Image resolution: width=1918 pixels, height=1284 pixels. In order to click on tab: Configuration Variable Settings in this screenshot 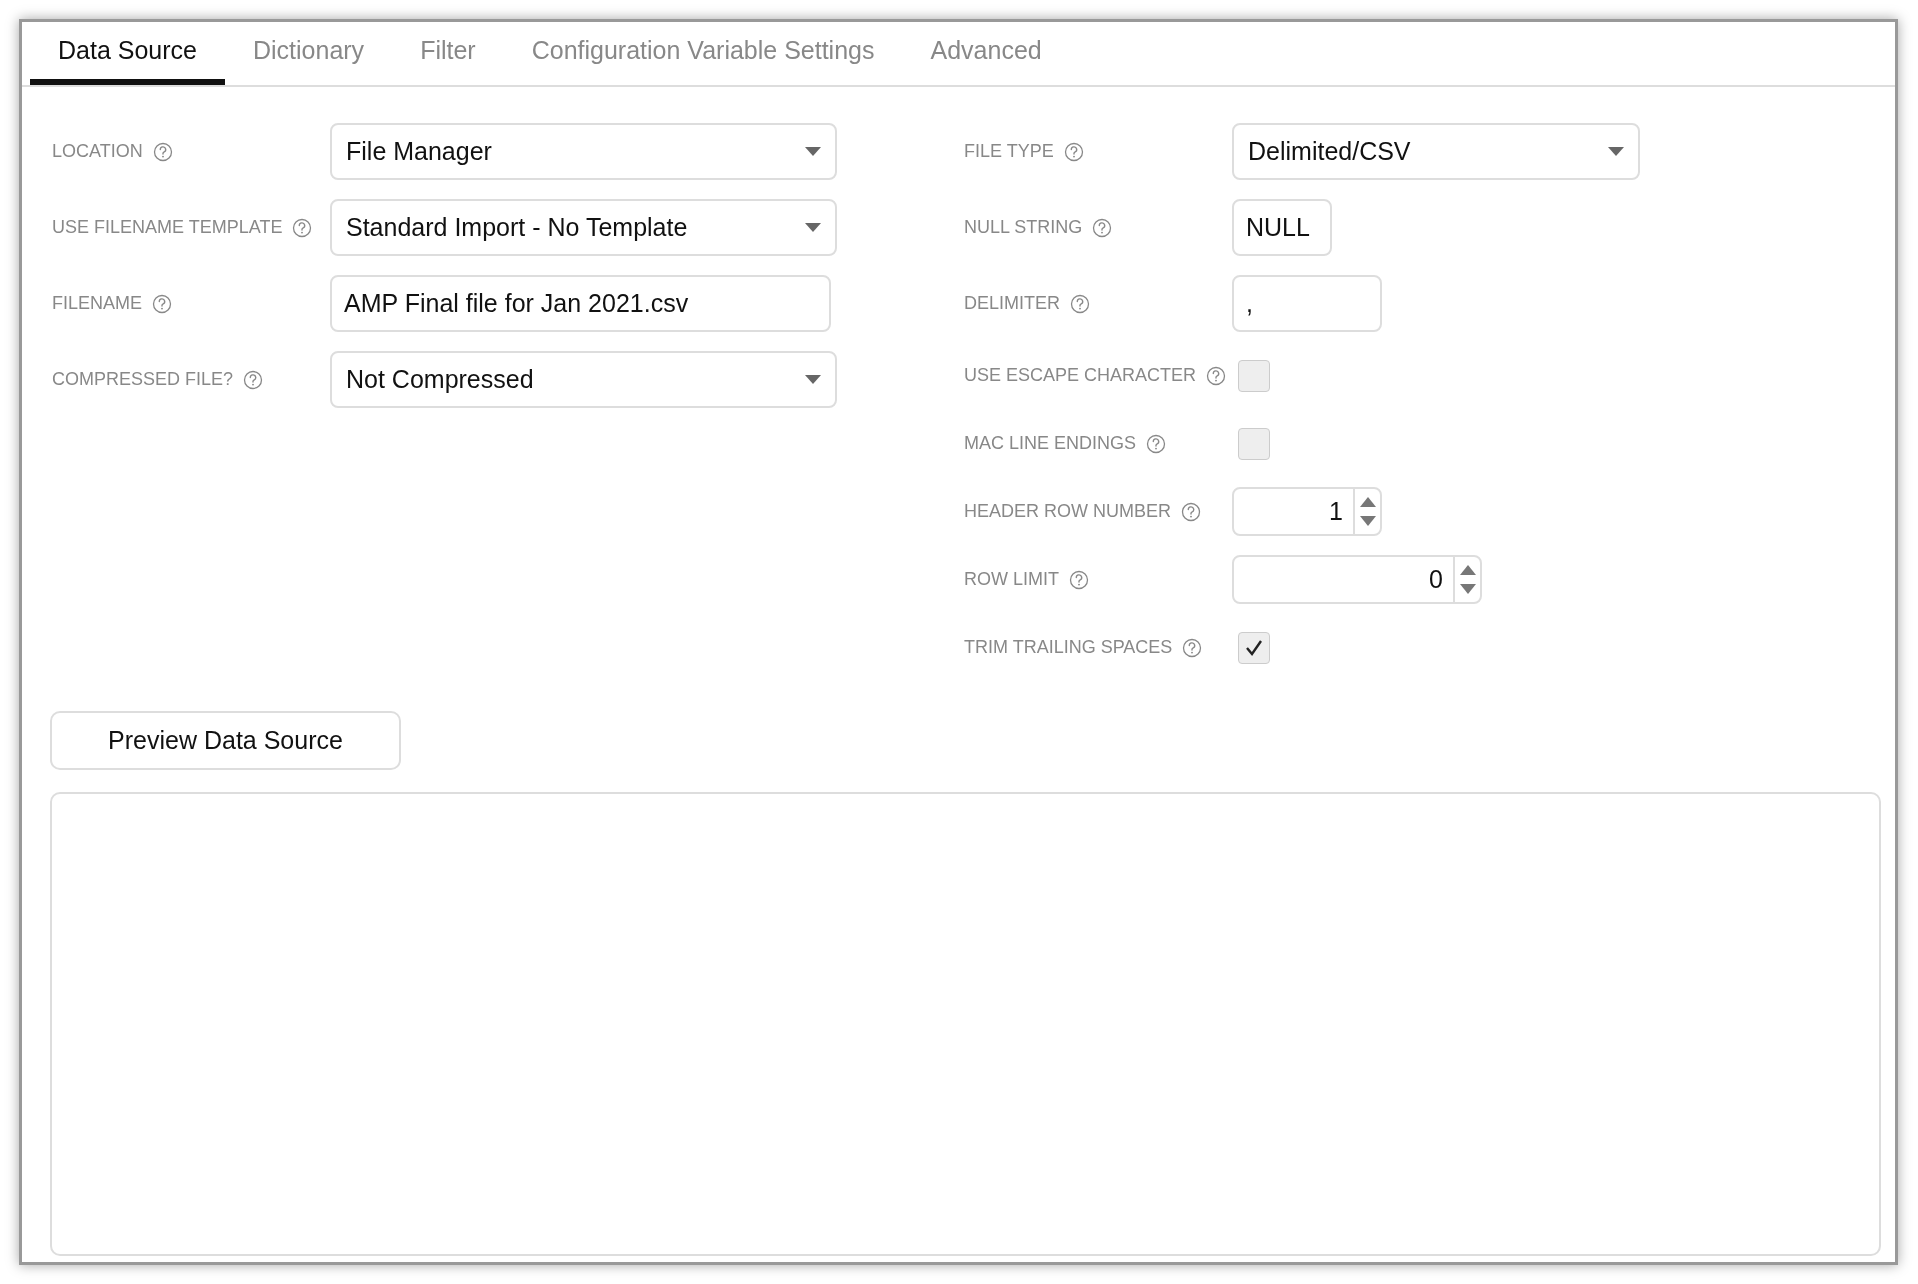, I will do `click(703, 53)`.